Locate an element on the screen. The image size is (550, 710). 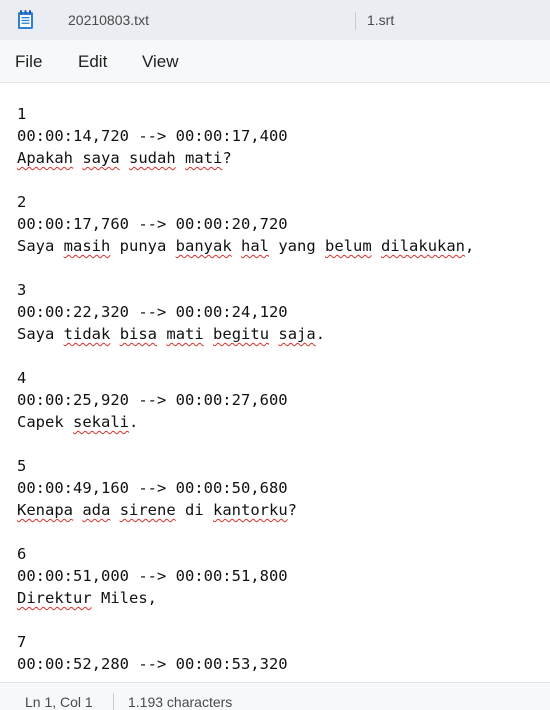
text-line: 6 is located at coordinates (245, 554).